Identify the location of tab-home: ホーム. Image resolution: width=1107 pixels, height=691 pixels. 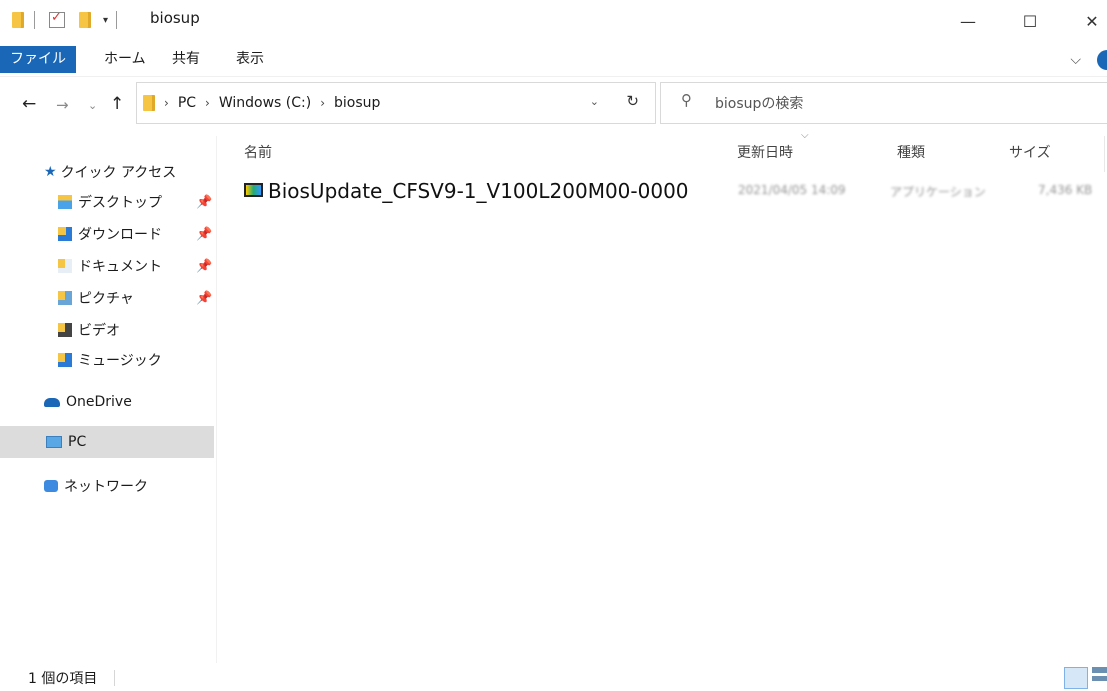
(125, 59).